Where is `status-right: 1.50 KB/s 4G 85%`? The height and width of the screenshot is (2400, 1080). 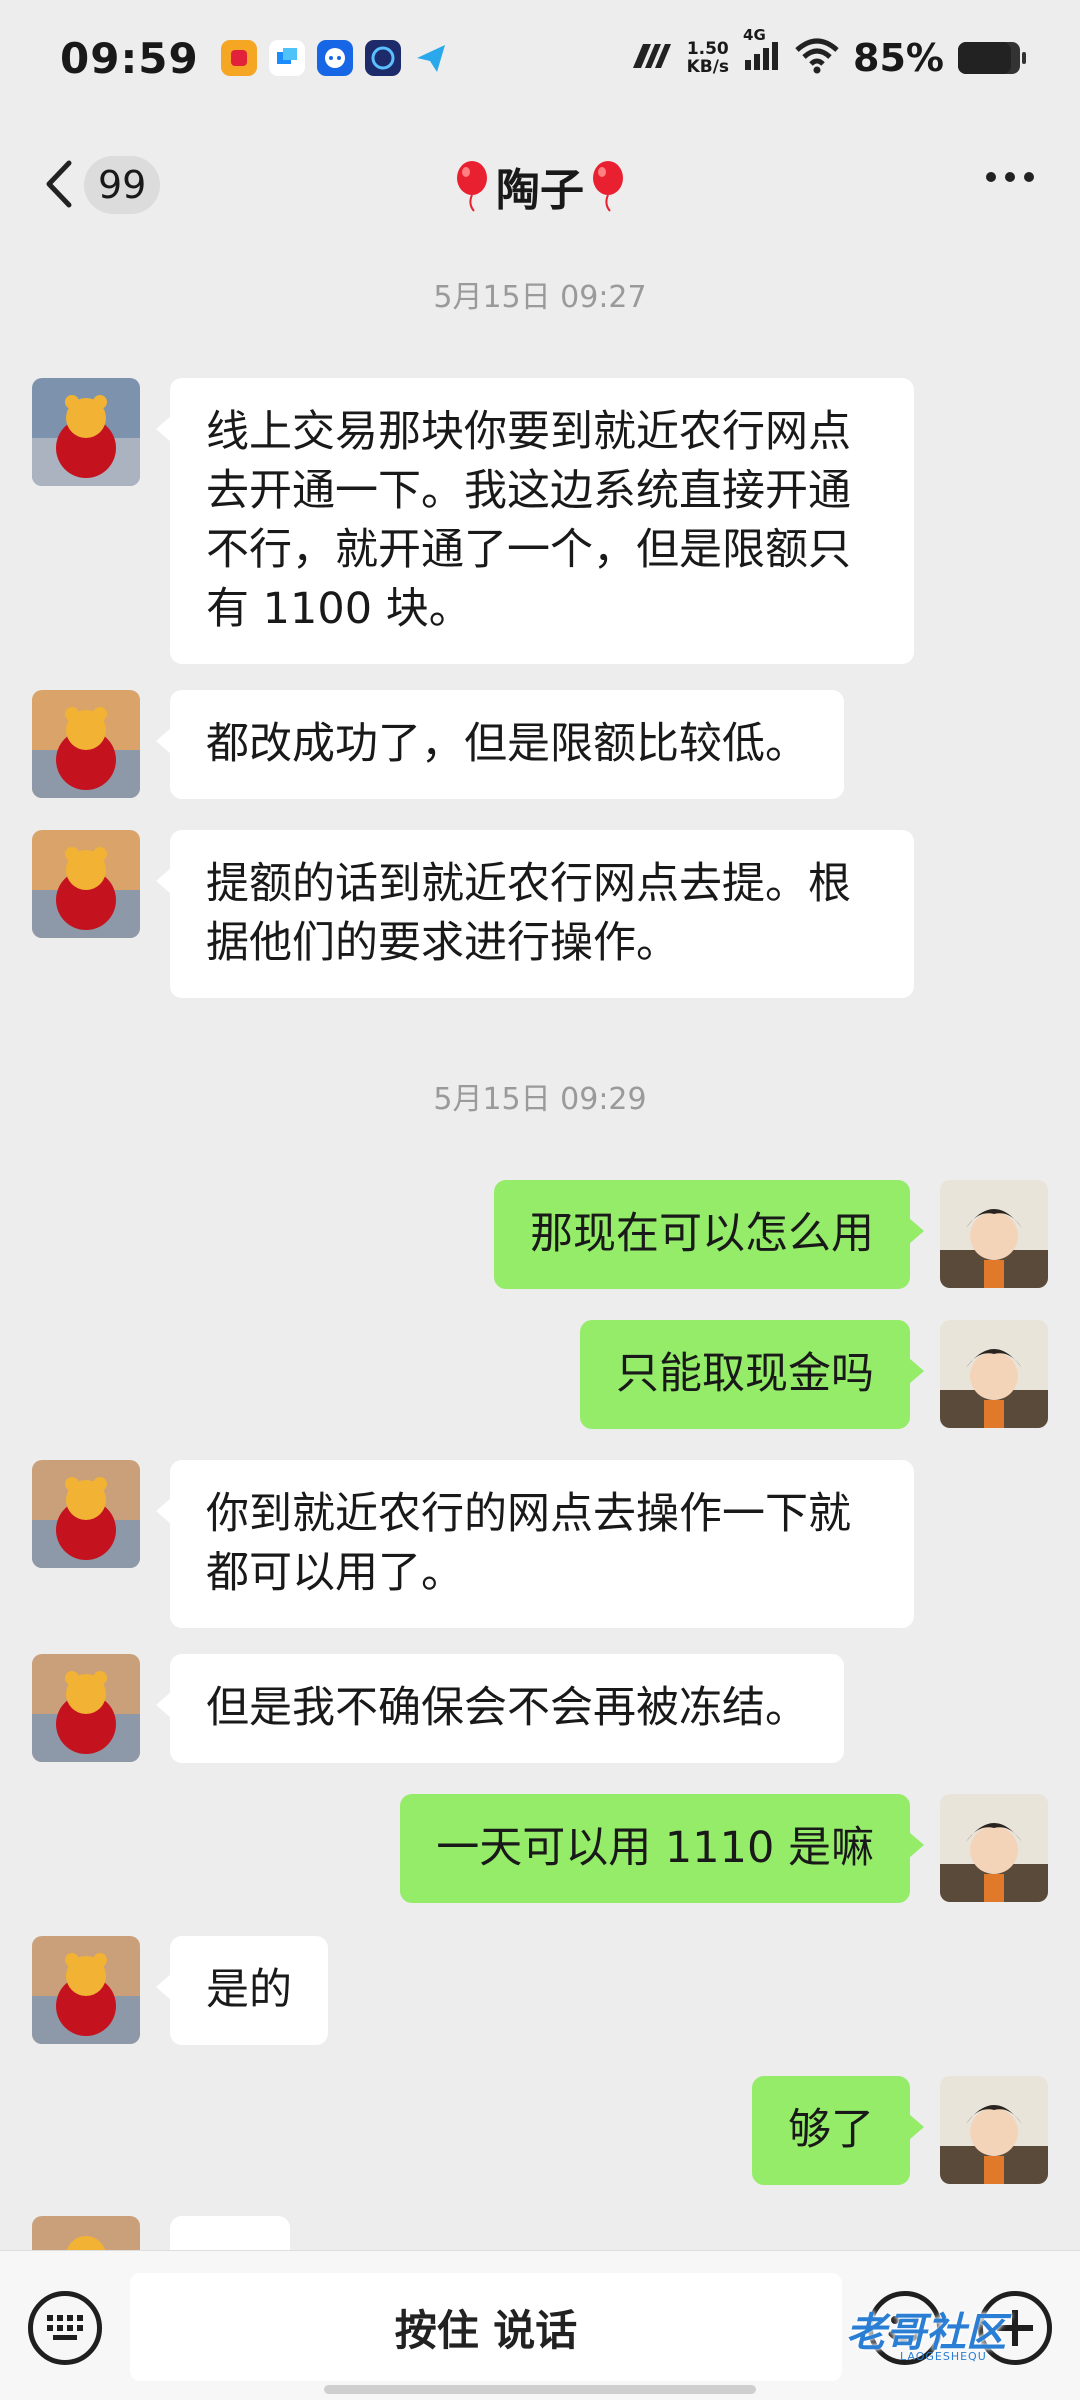 status-right: 1.50 KB/s 4G 85% is located at coordinates (828, 53).